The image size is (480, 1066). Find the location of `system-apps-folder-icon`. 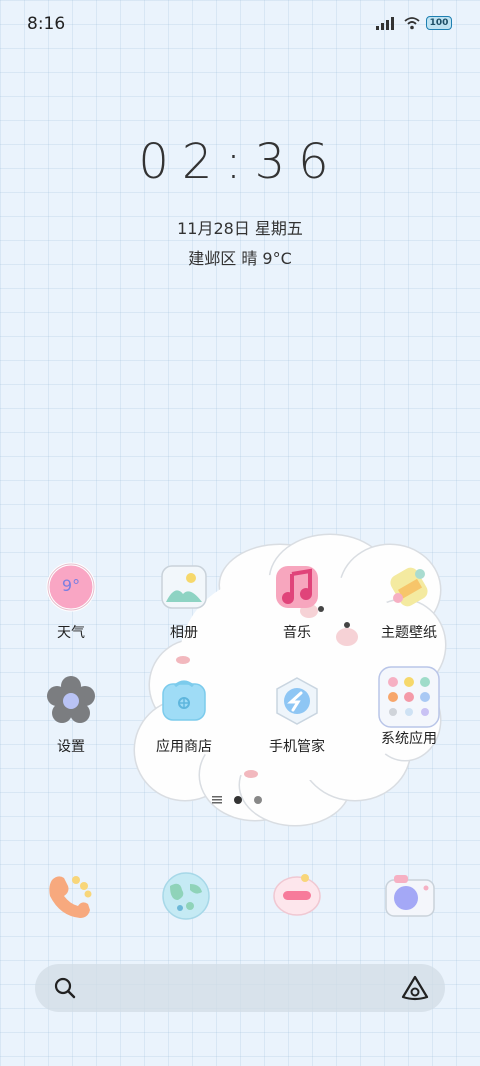

system-apps-folder-icon is located at coordinates (409, 697).